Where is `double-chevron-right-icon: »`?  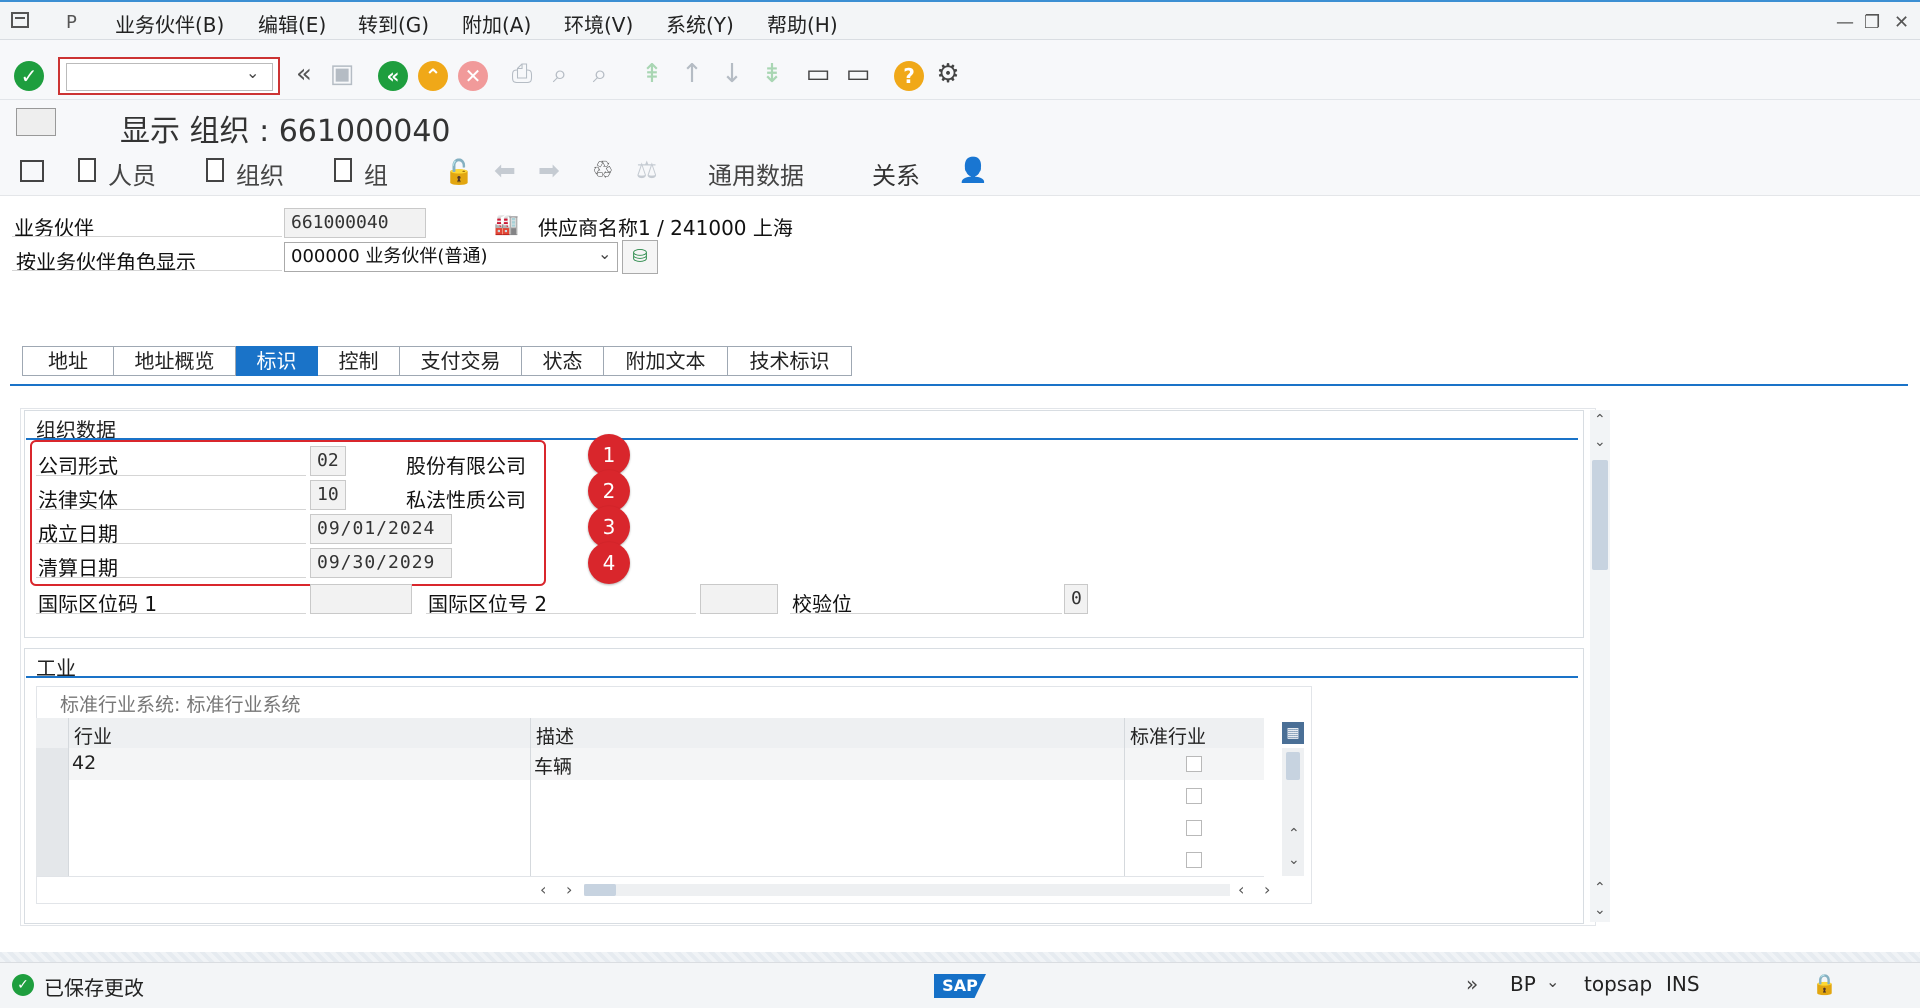 double-chevron-right-icon: » is located at coordinates (1472, 984).